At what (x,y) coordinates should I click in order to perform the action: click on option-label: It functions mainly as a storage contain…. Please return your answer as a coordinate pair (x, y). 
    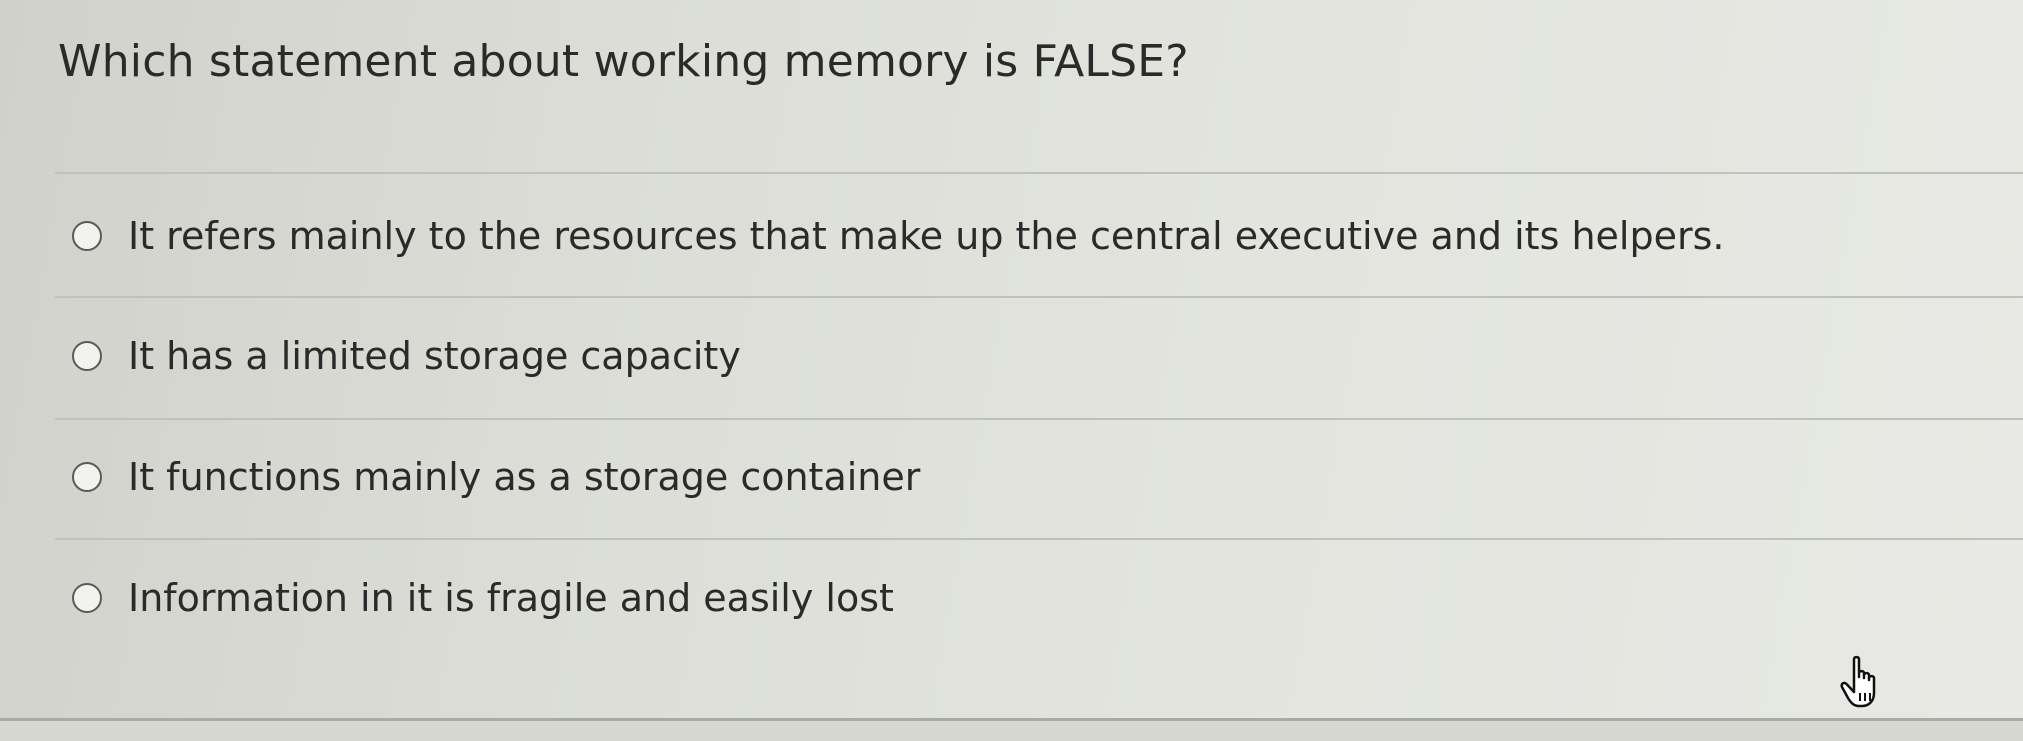
    Looking at the image, I should click on (524, 477).